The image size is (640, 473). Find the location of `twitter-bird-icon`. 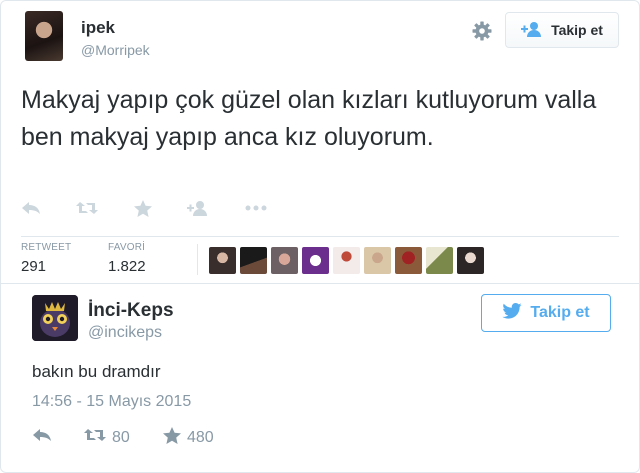

twitter-bird-icon is located at coordinates (512, 313).